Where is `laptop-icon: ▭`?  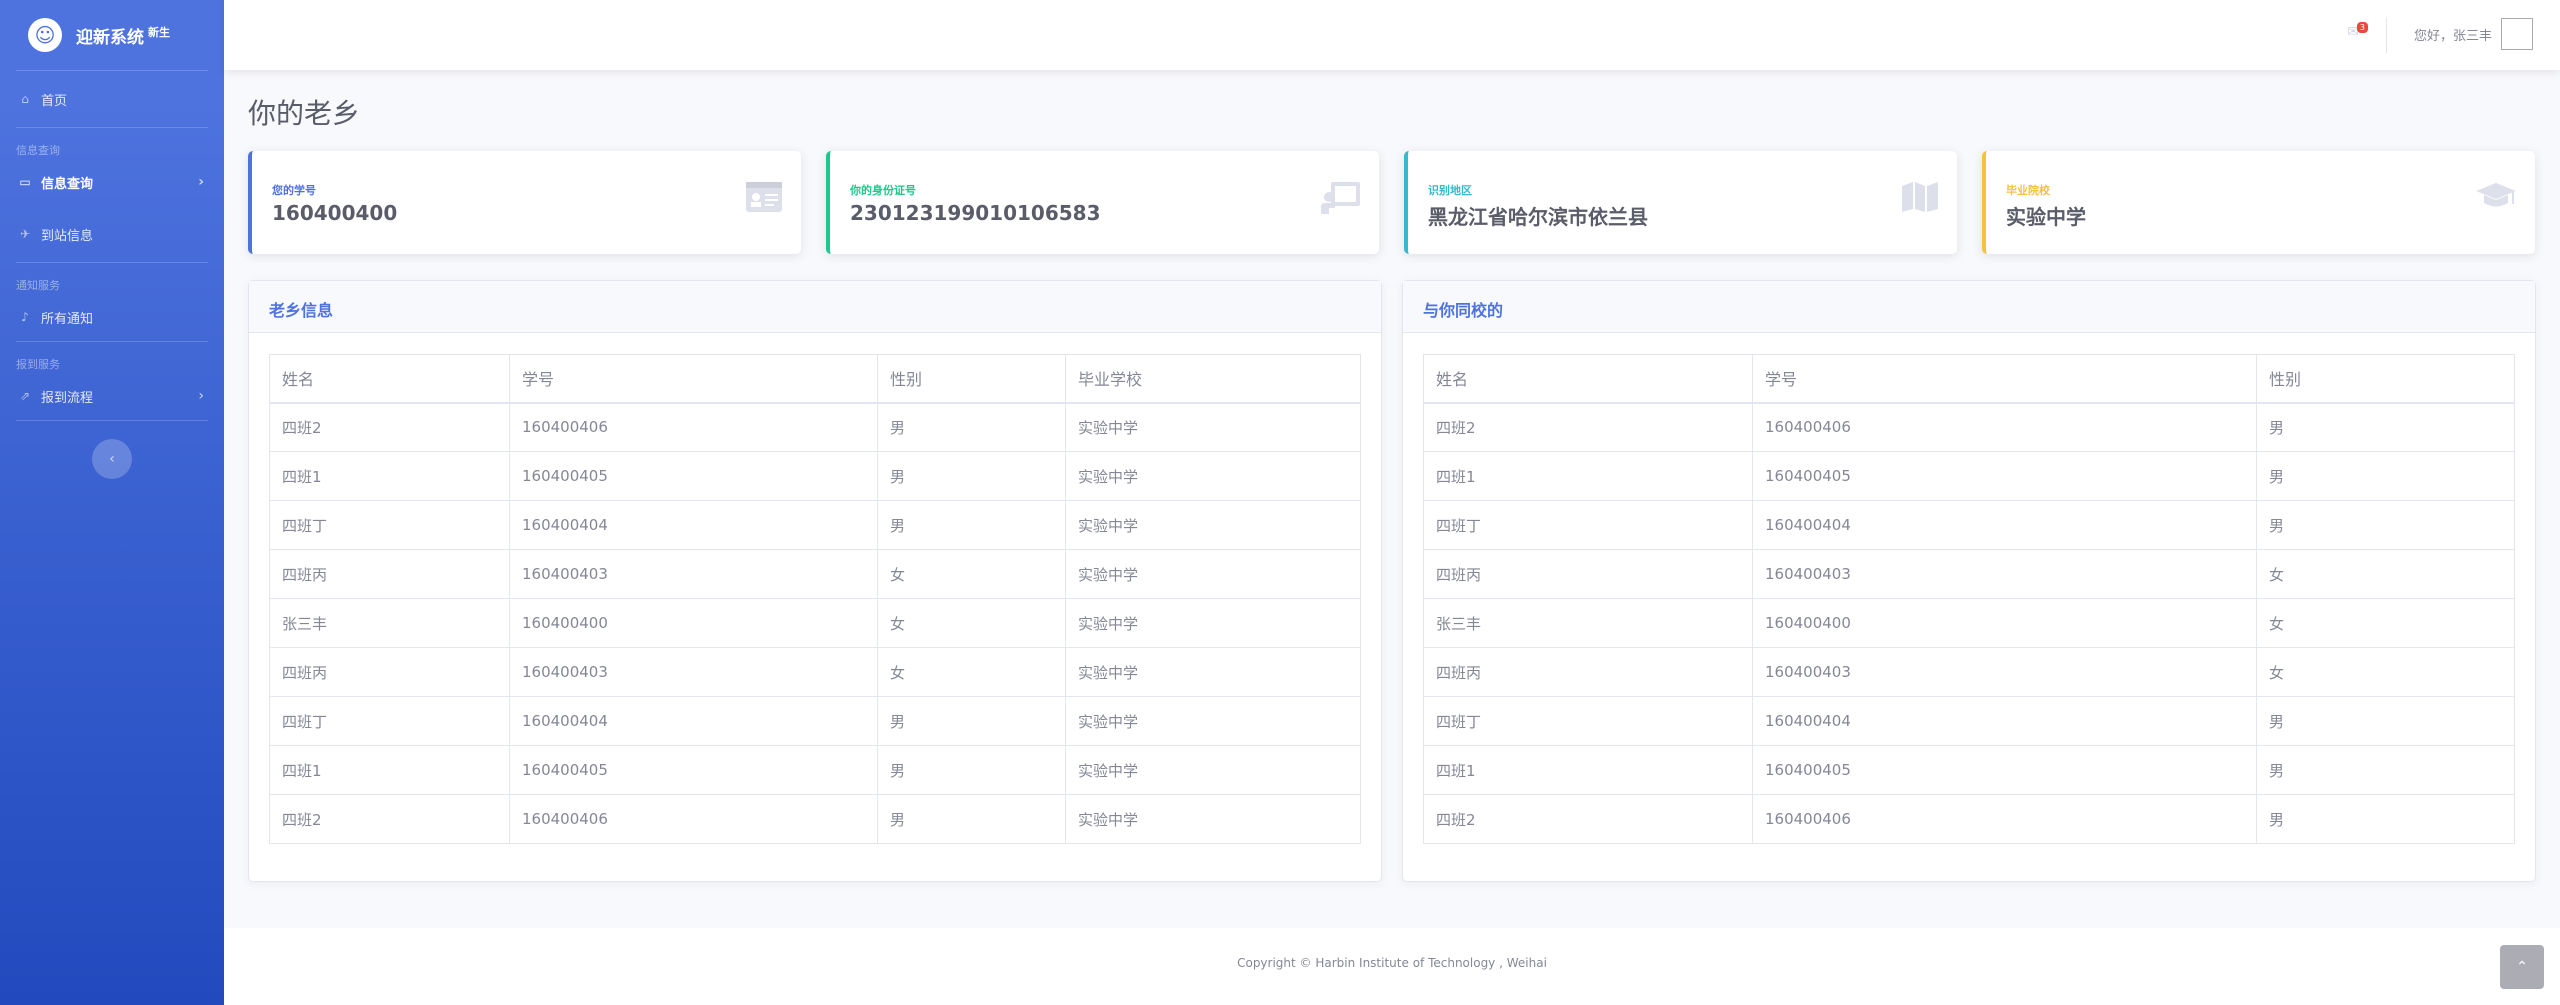 laptop-icon: ▭ is located at coordinates (25, 182).